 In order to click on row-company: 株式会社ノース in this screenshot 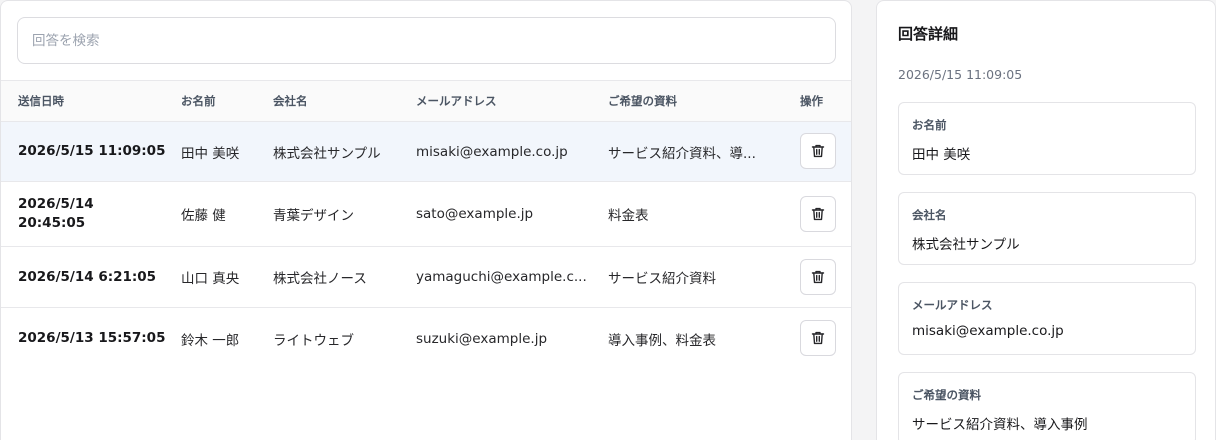, I will do `click(320, 279)`.